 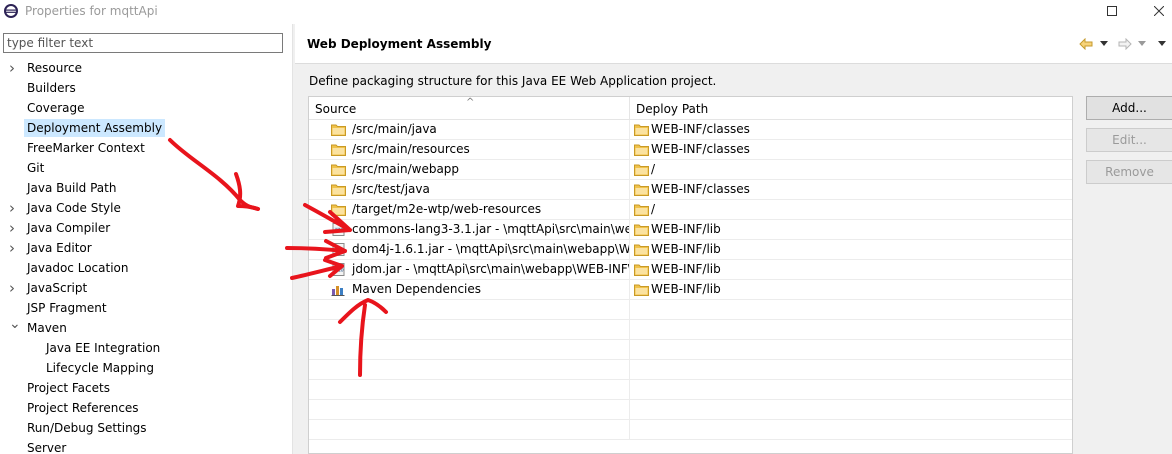 I want to click on nav-item-label: Java Compiler, so click(x=69, y=228).